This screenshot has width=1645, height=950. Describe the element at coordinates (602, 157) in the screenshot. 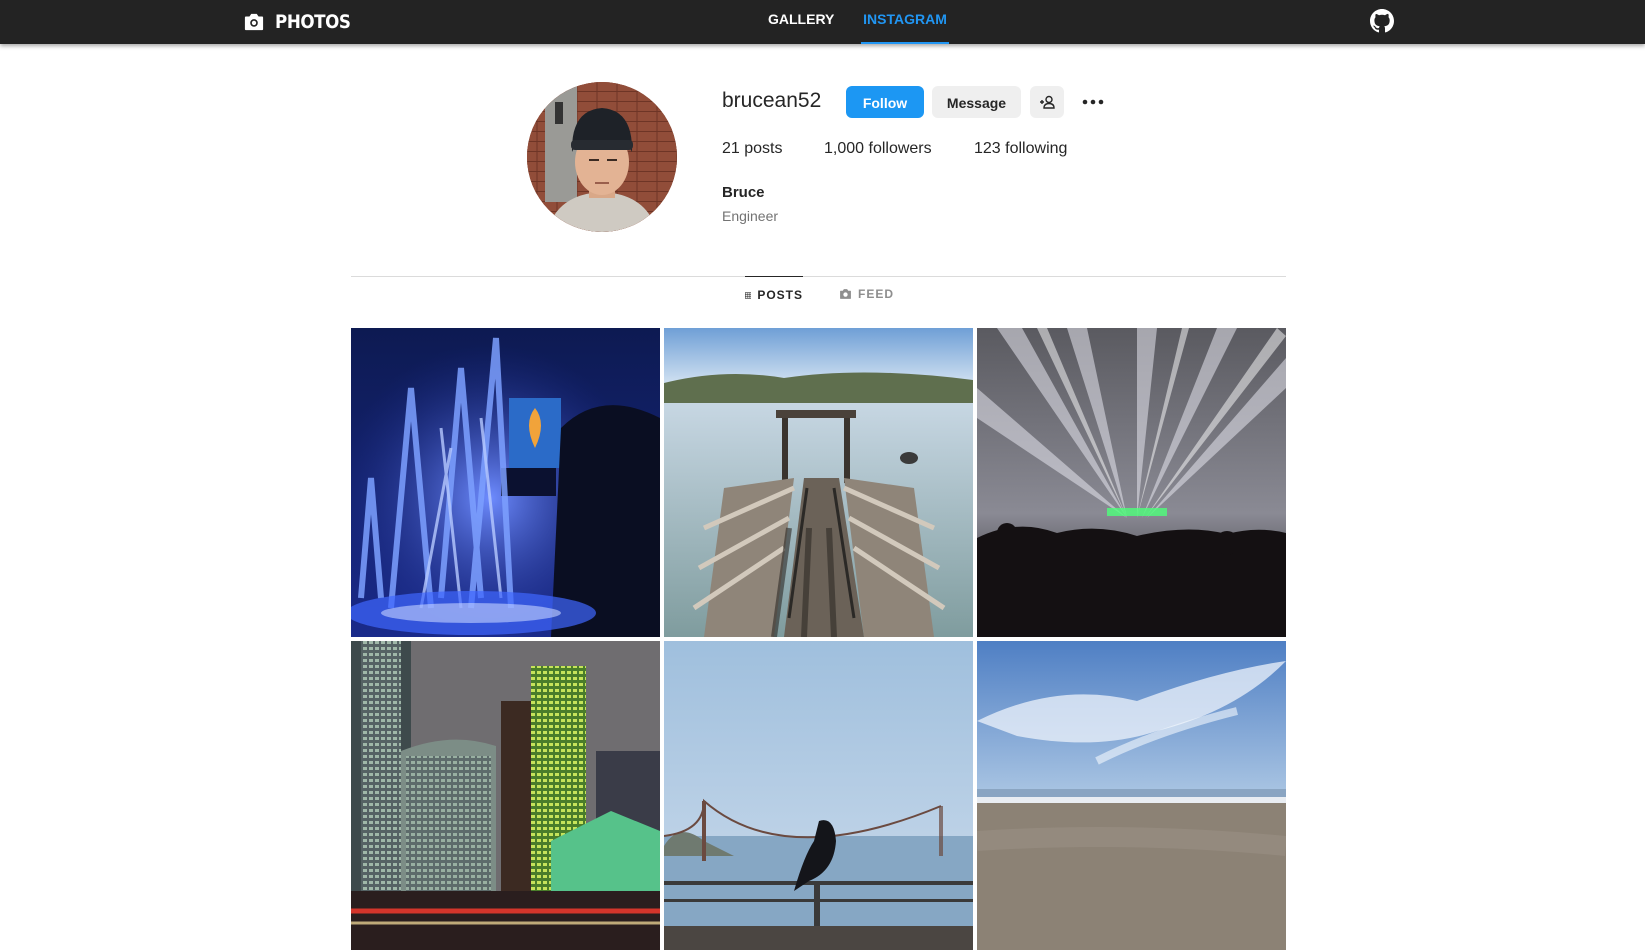

I see `profile-avatar` at that location.